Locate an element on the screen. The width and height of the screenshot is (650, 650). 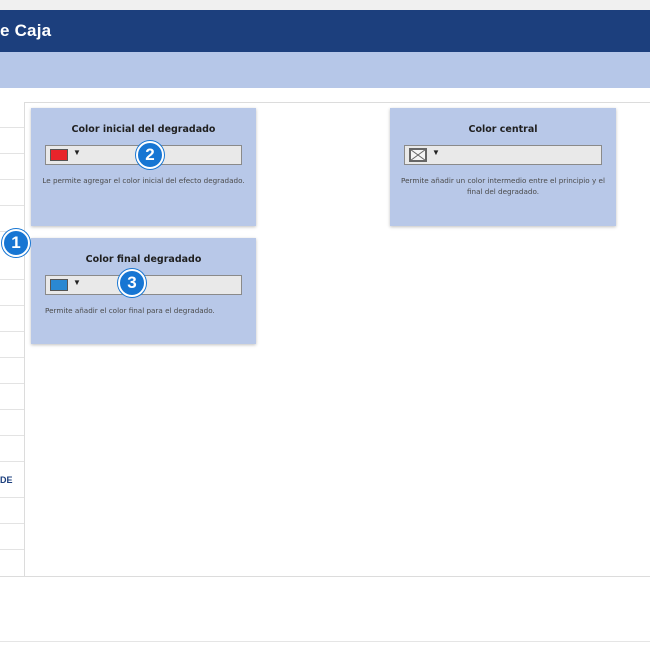
start-color-title: Color inicial del degradado is located at coordinates (143, 129).